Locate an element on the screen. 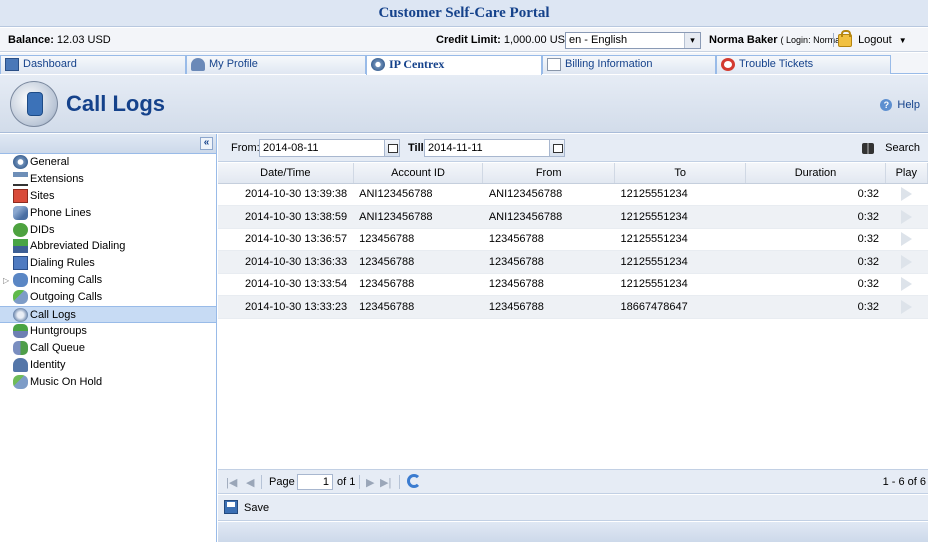 The image size is (928, 542). sidebar-item-label: Abbreviated Dialing is located at coordinates (78, 246).